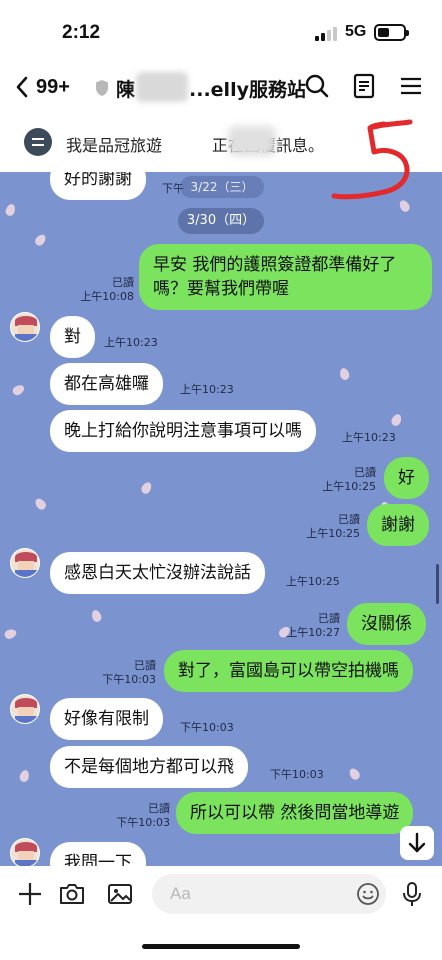 The width and height of the screenshot is (442, 960). I want to click on message-meta: 已讀 上午10:08, so click(102, 290).